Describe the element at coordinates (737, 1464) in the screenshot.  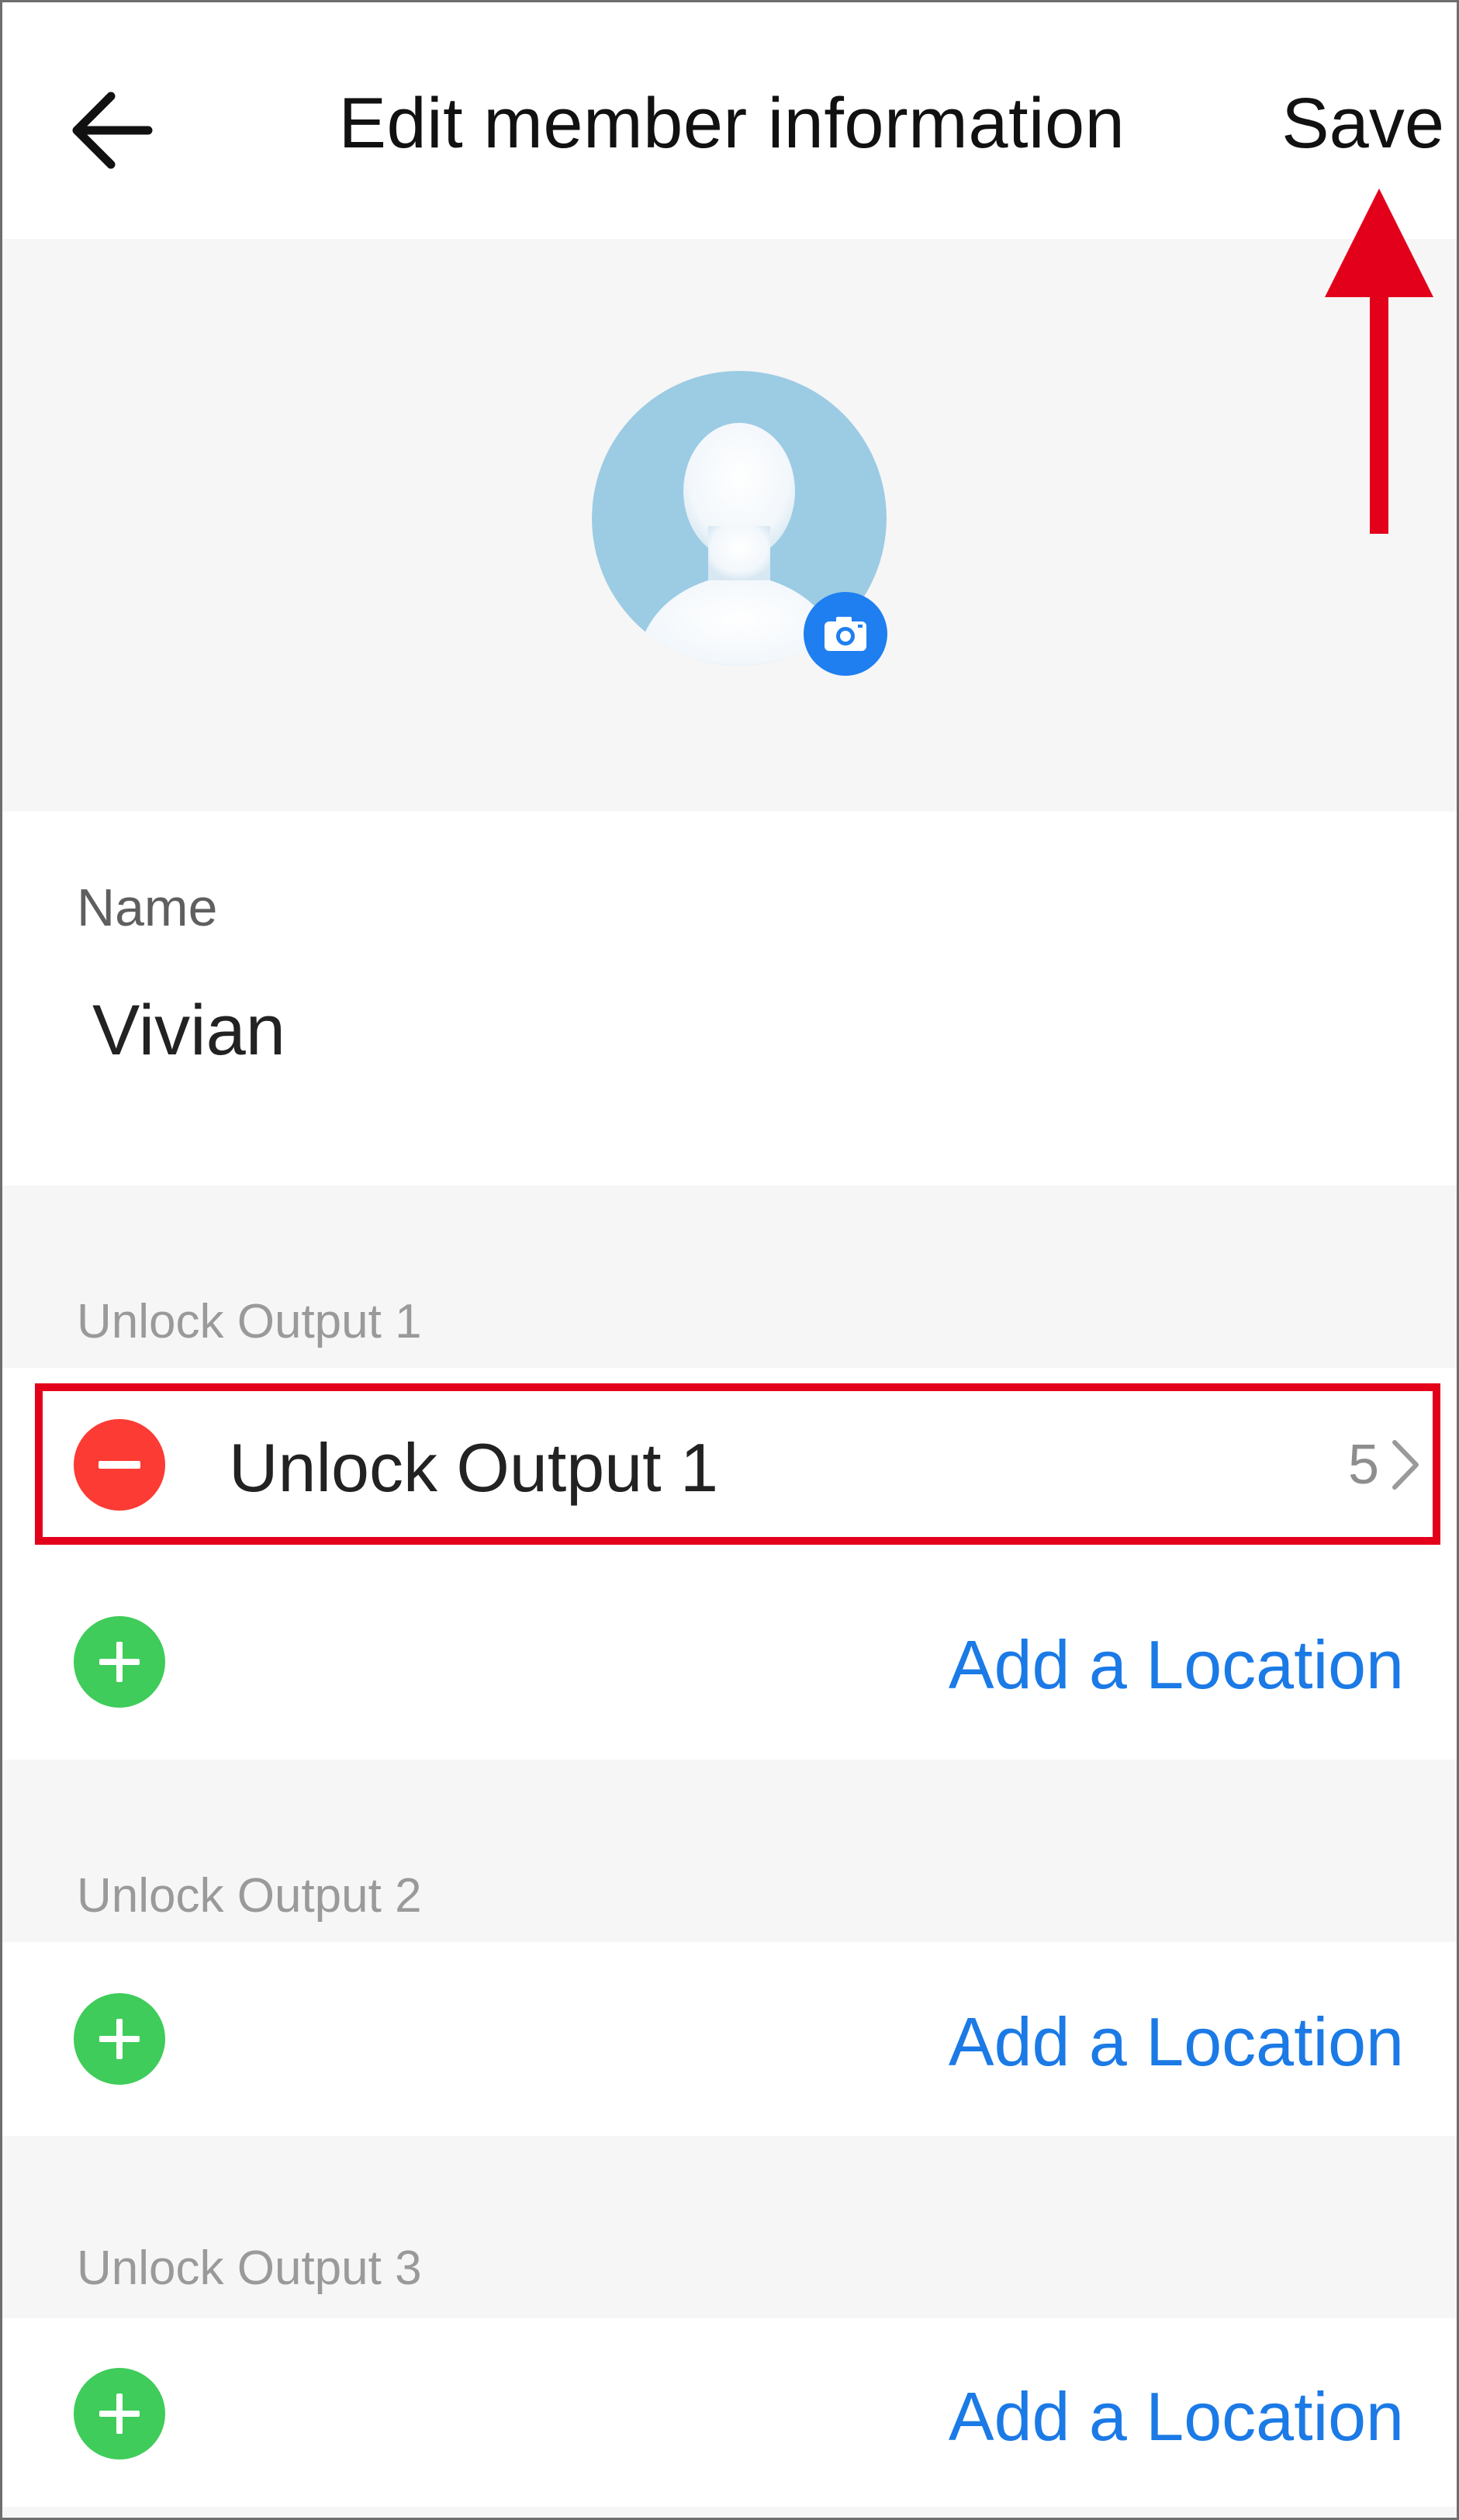
I see `highlight-box` at that location.